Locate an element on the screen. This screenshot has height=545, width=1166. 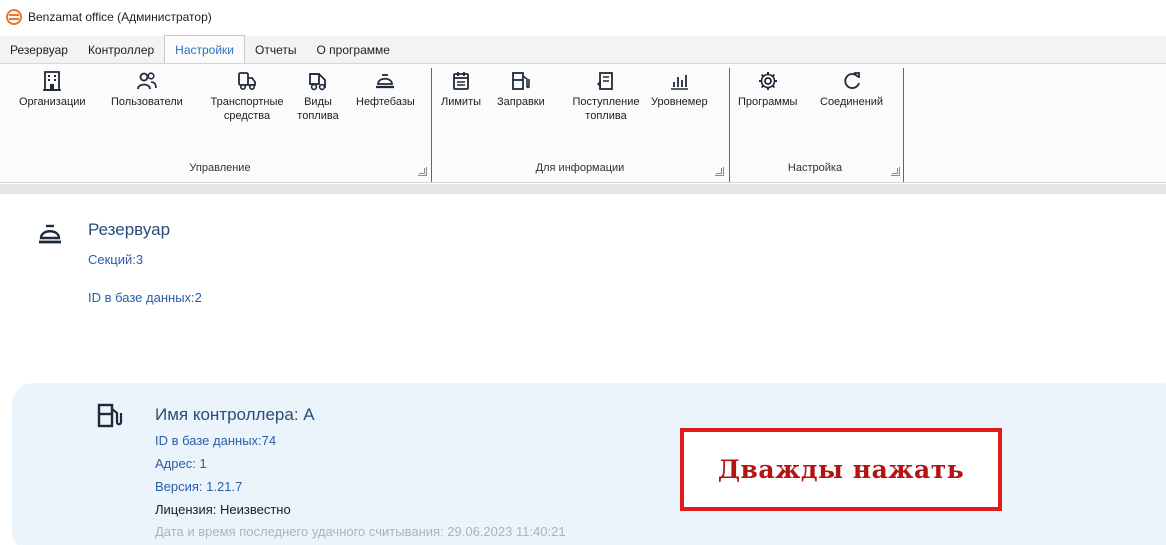
bar-chart-icon is located at coordinates (680, 82).